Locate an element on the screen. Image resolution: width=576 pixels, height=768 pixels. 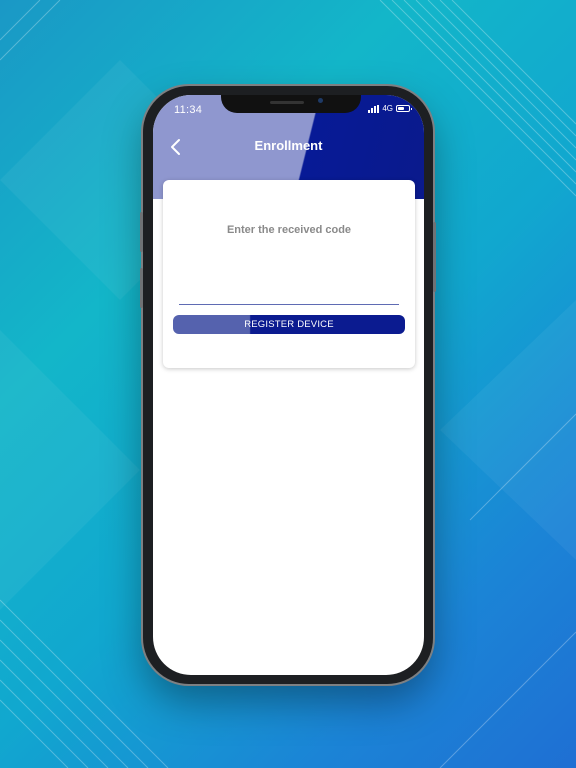
code-input is located at coordinates (289, 292).